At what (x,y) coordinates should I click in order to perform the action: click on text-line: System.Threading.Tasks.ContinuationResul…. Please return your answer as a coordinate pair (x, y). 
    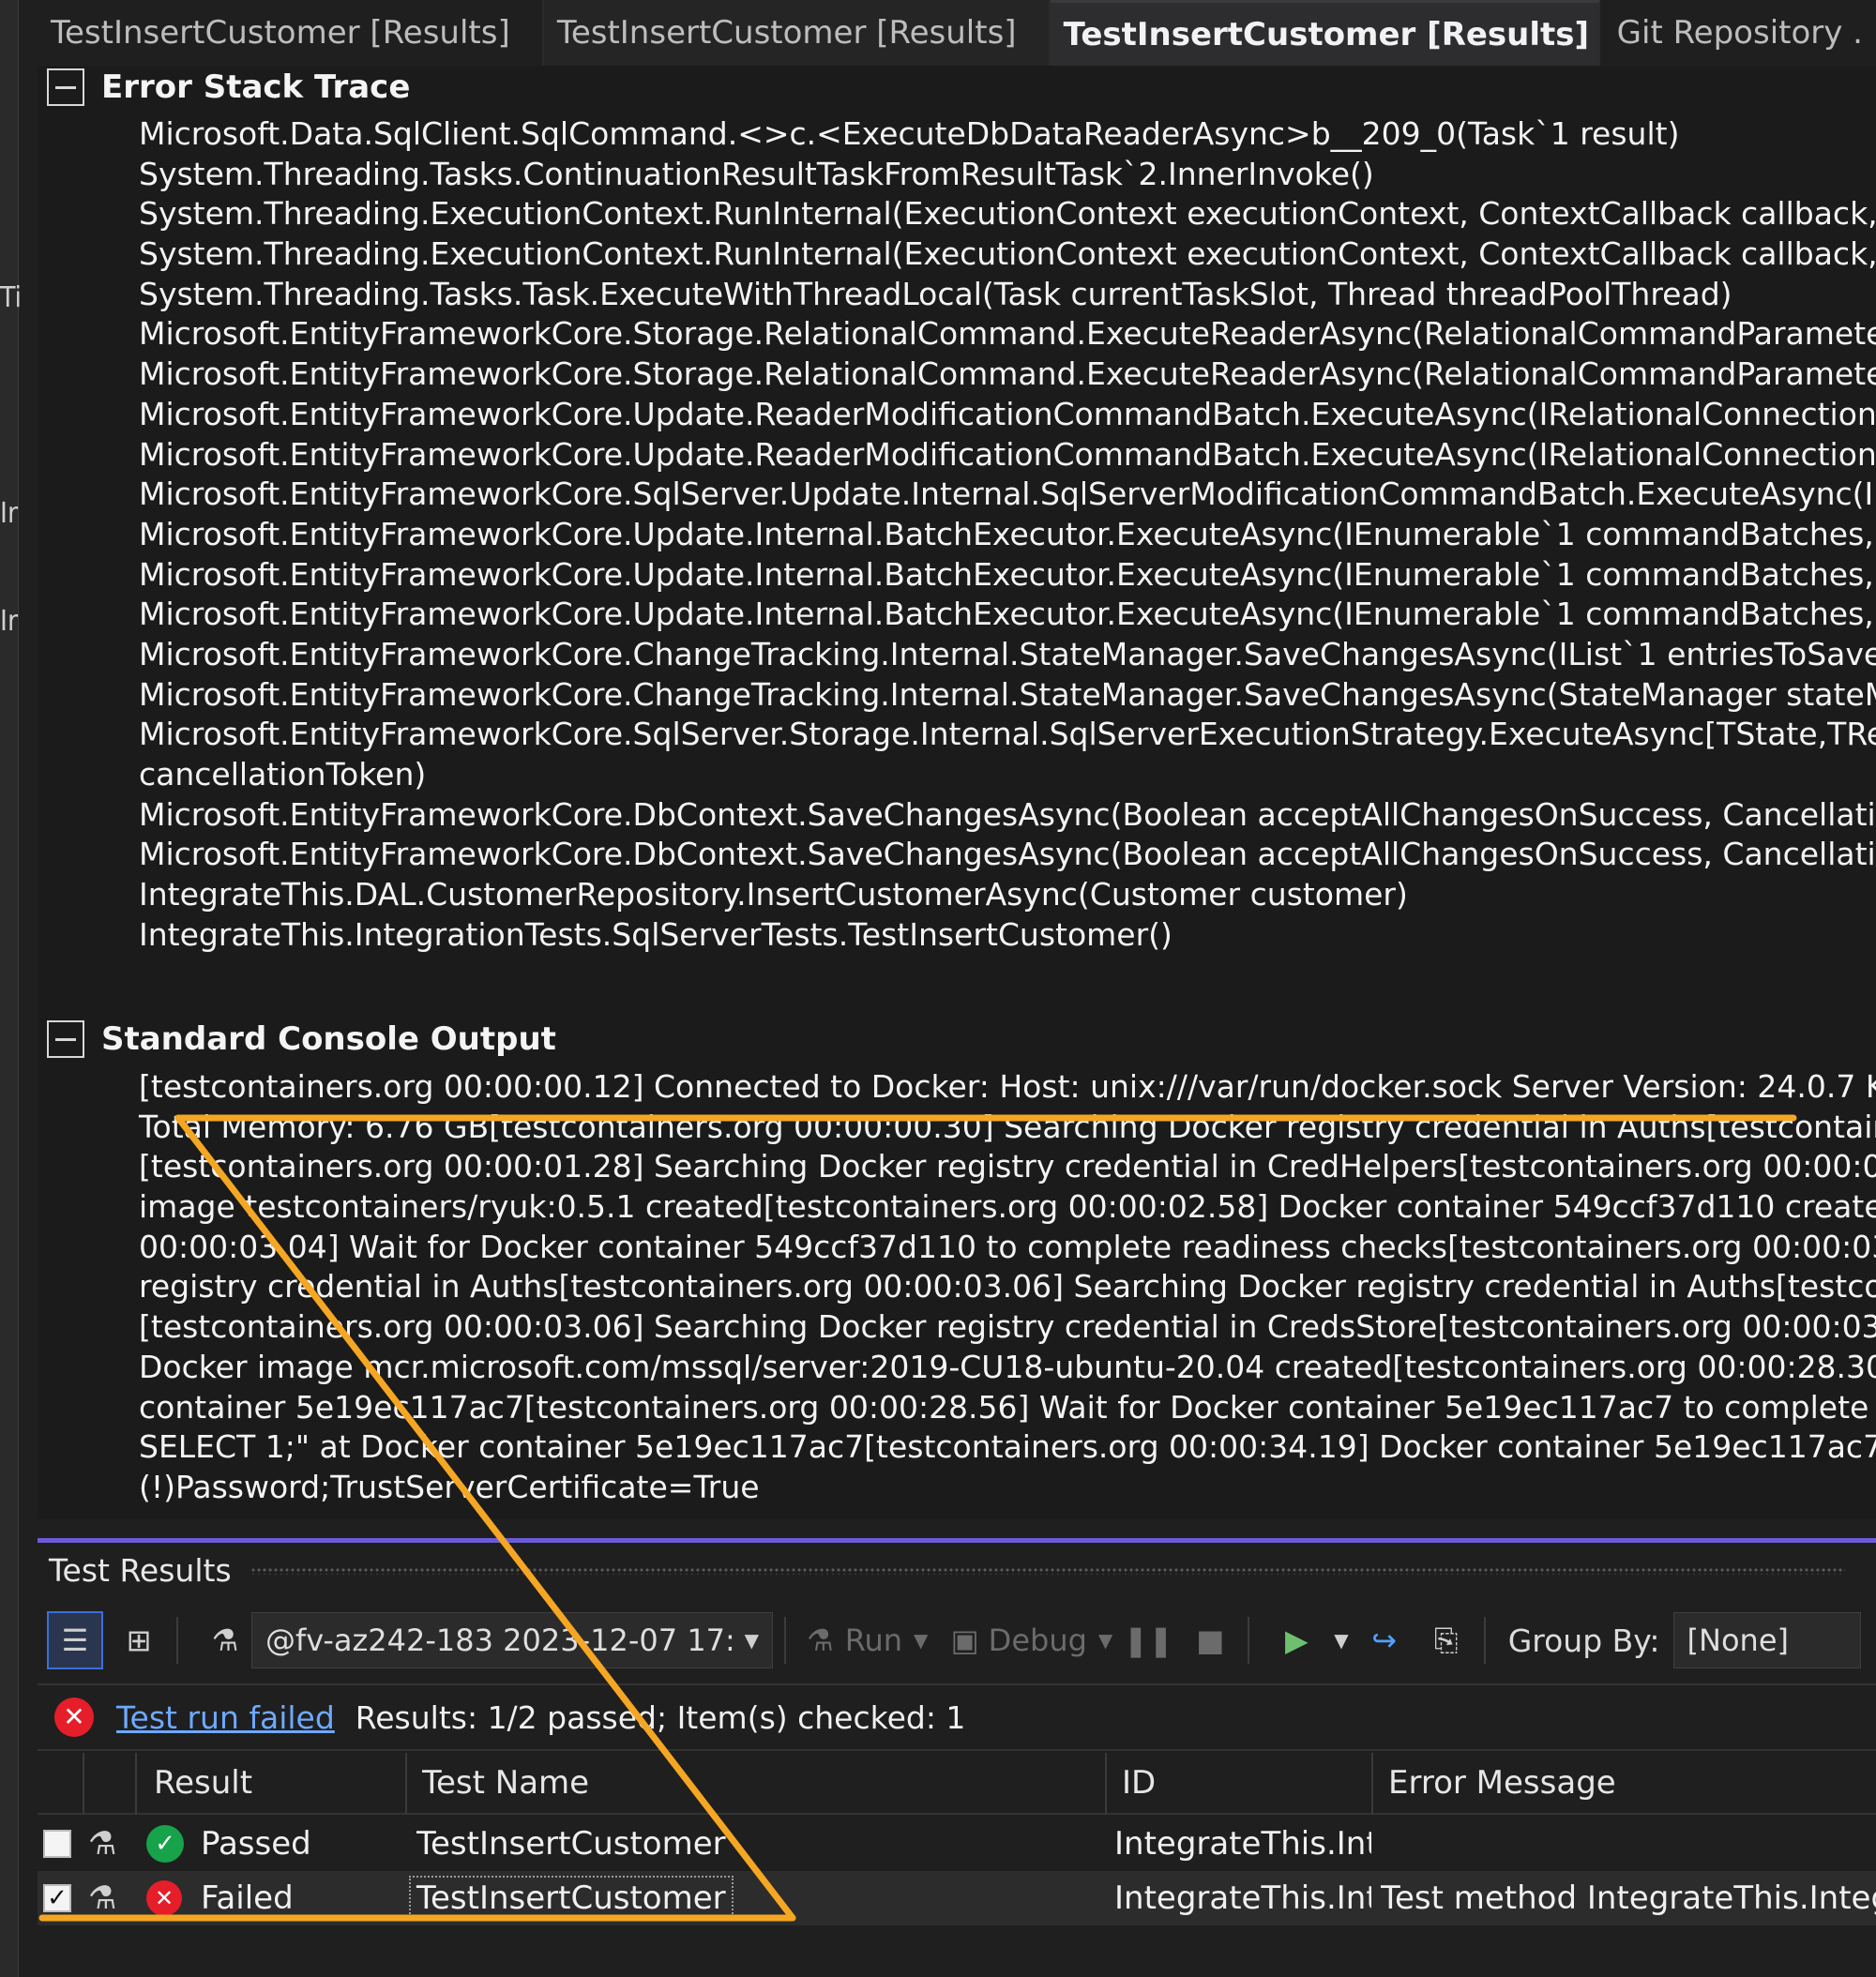
    Looking at the image, I should click on (756, 173).